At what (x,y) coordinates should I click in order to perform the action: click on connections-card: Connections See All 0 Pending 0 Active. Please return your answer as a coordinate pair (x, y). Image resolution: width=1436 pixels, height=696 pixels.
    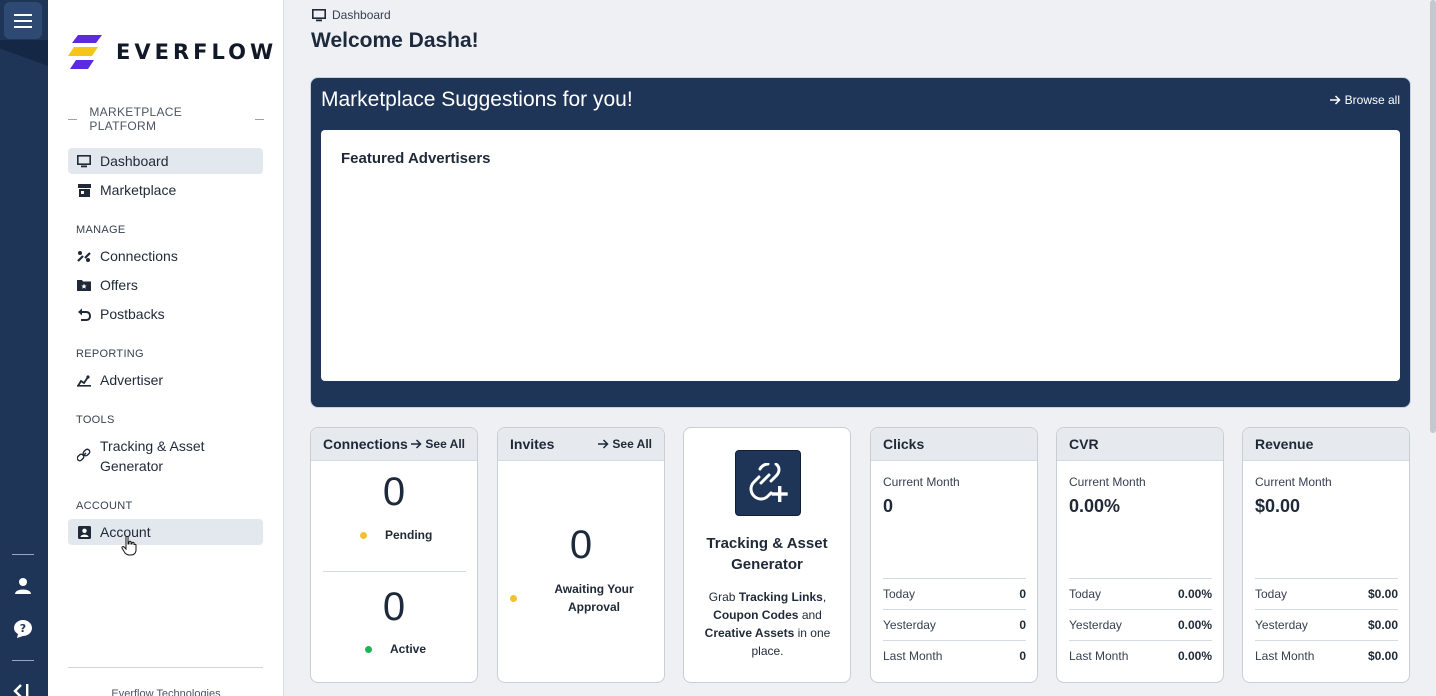
    Looking at the image, I should click on (394, 555).